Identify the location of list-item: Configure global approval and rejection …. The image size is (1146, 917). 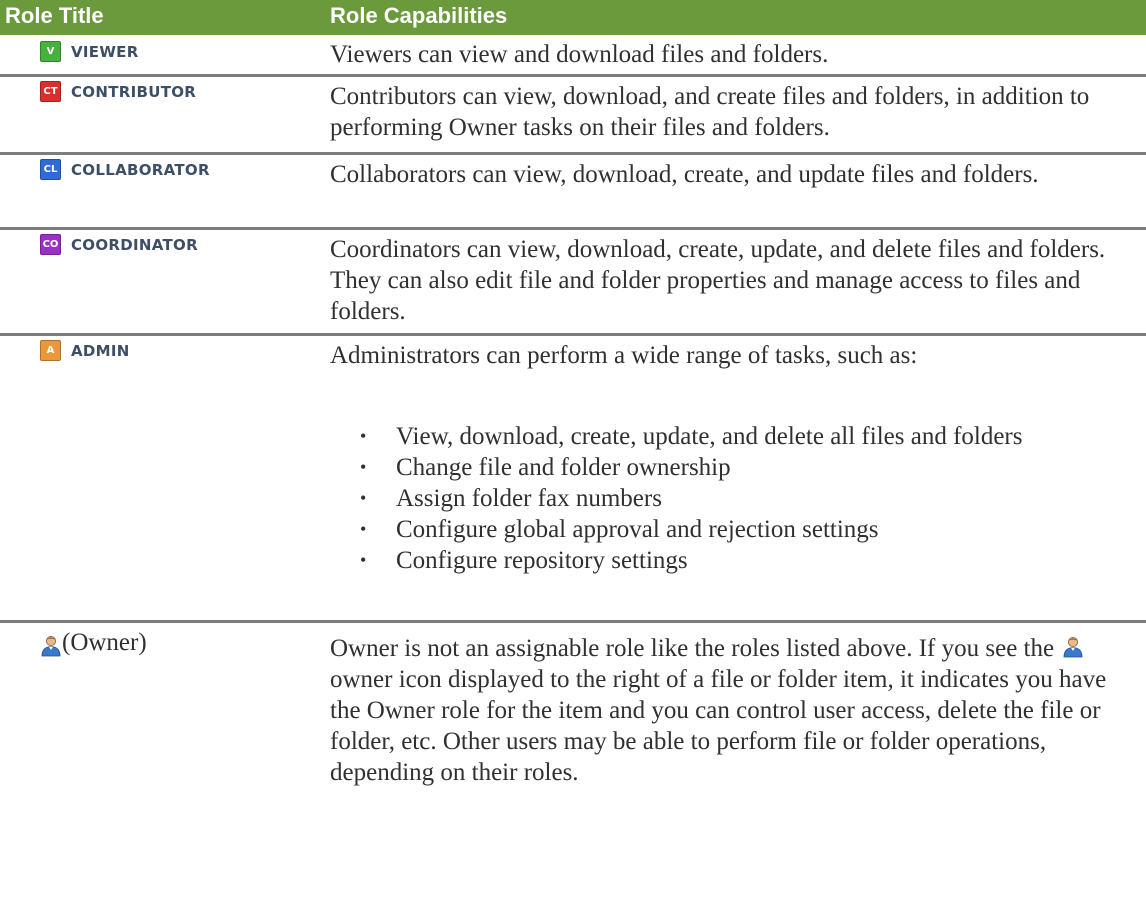
(730, 529).